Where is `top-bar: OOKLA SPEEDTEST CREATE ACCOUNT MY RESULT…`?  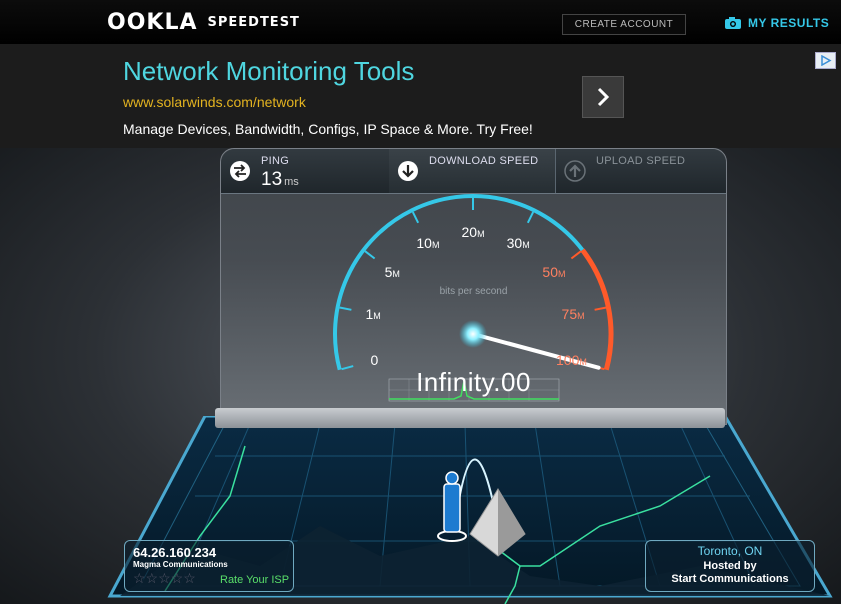
top-bar: OOKLA SPEEDTEST CREATE ACCOUNT MY RESULT… is located at coordinates (420, 22).